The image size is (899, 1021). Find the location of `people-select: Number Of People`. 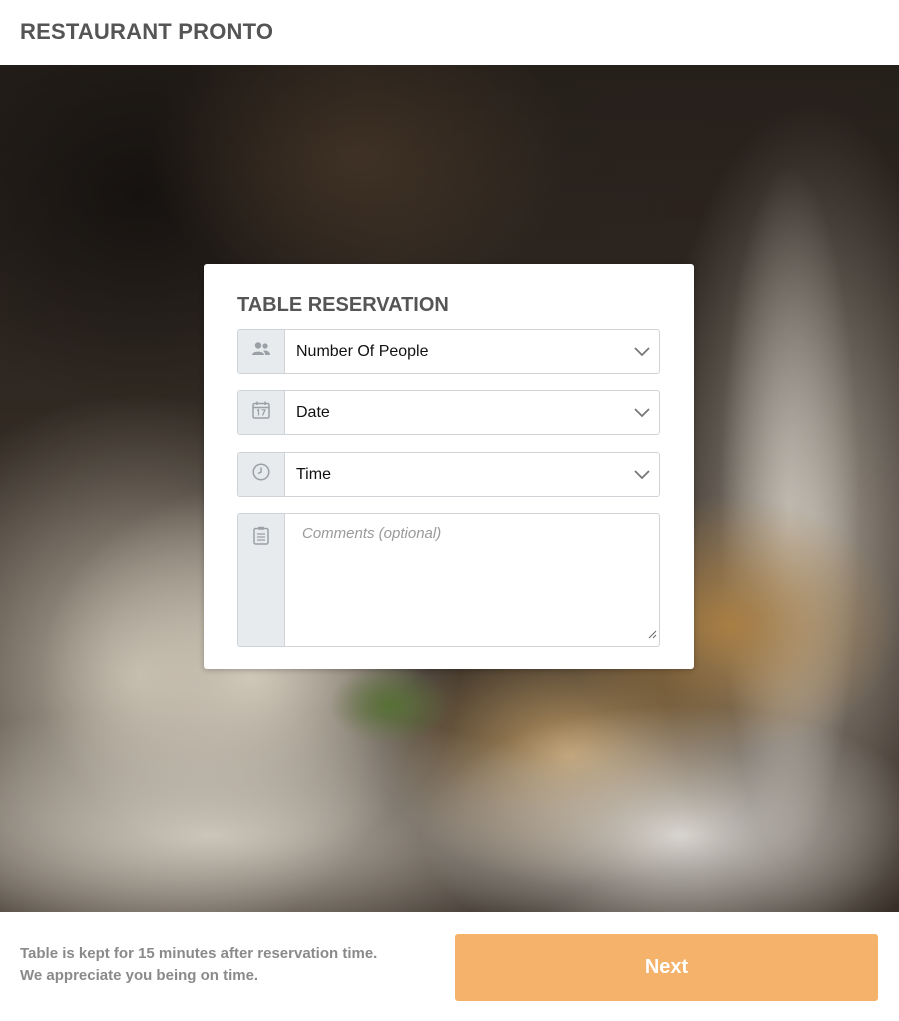

people-select: Number Of People is located at coordinates (448, 351).